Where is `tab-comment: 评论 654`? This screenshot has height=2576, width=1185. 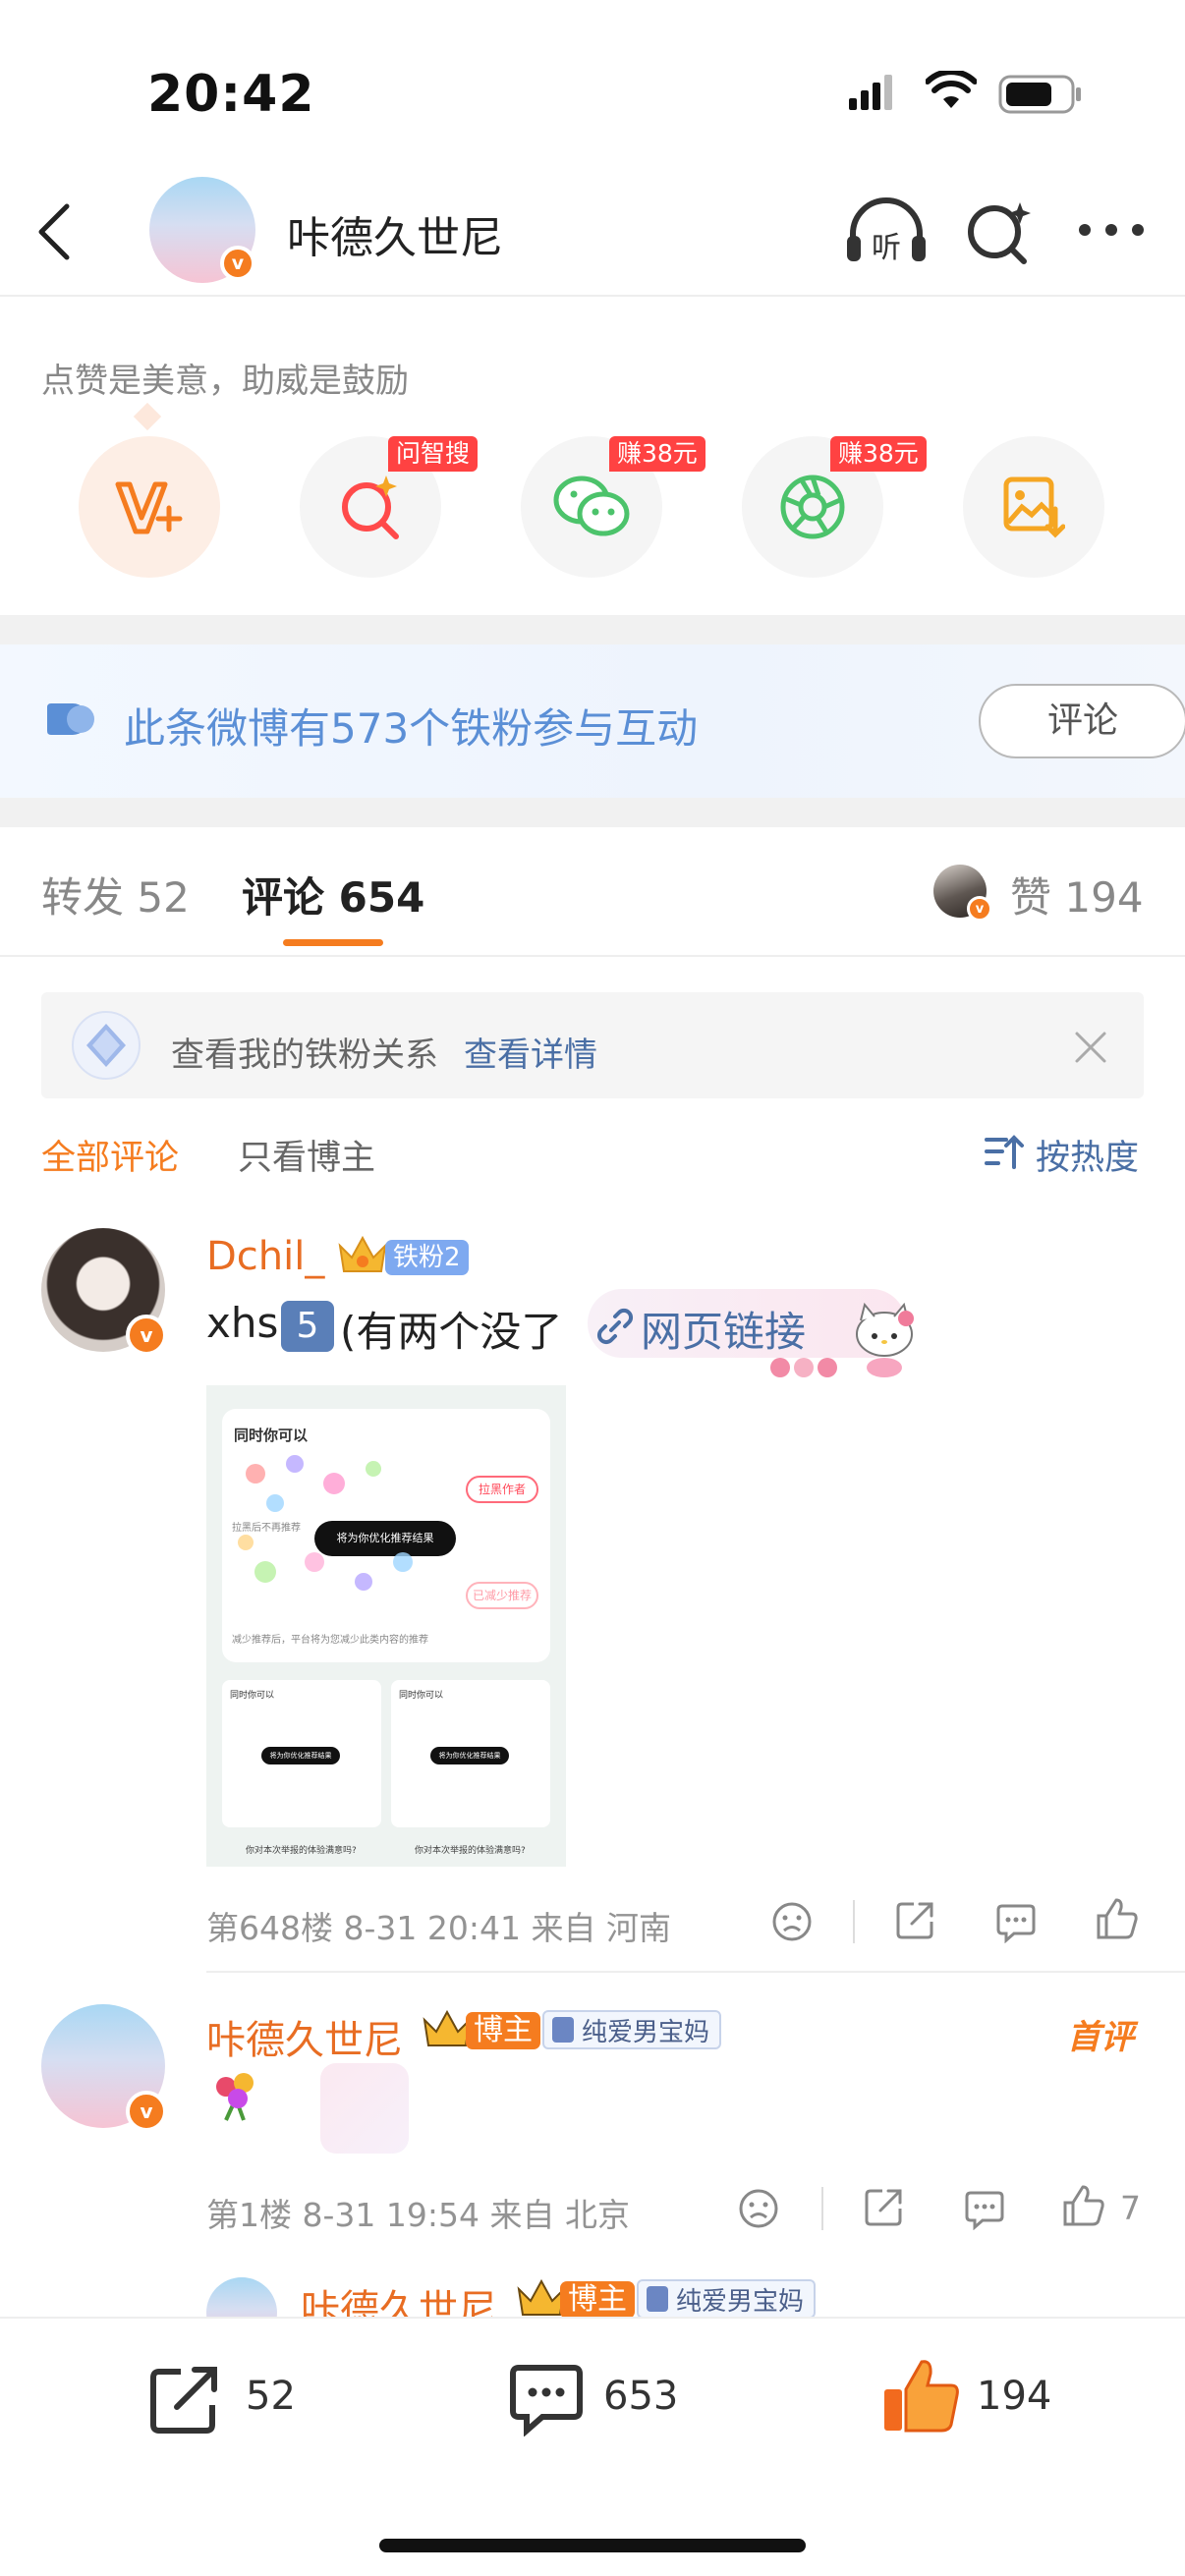
tab-comment: 评论 654 is located at coordinates (333, 894).